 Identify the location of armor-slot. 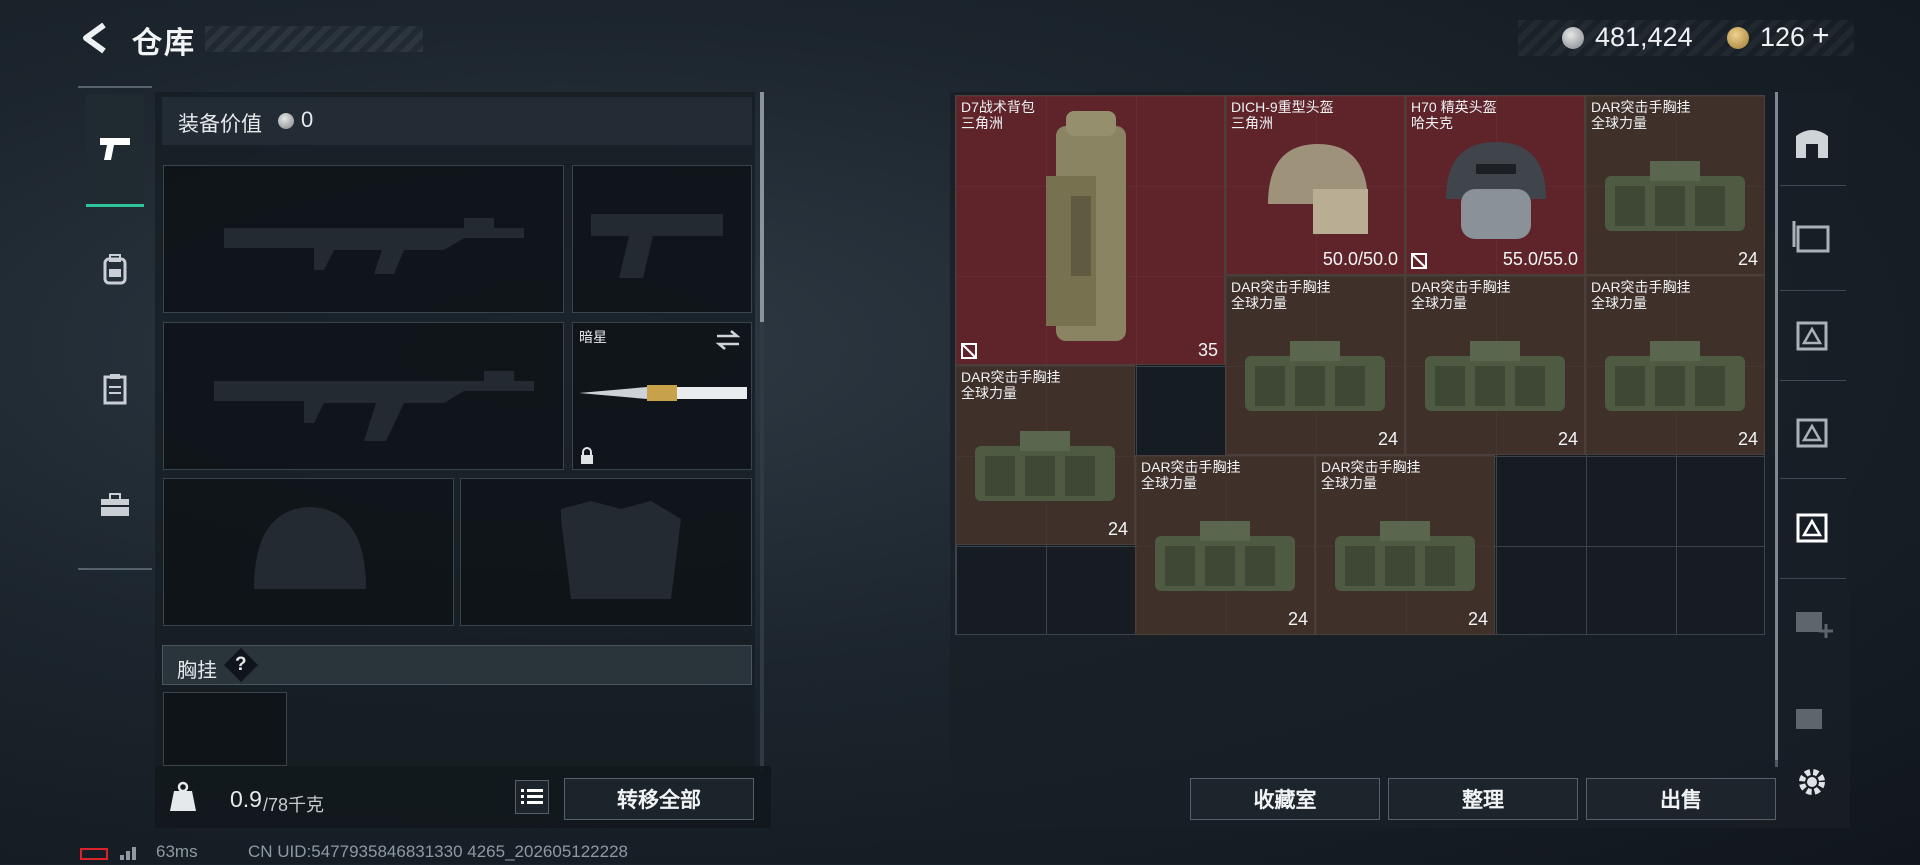
(606, 552).